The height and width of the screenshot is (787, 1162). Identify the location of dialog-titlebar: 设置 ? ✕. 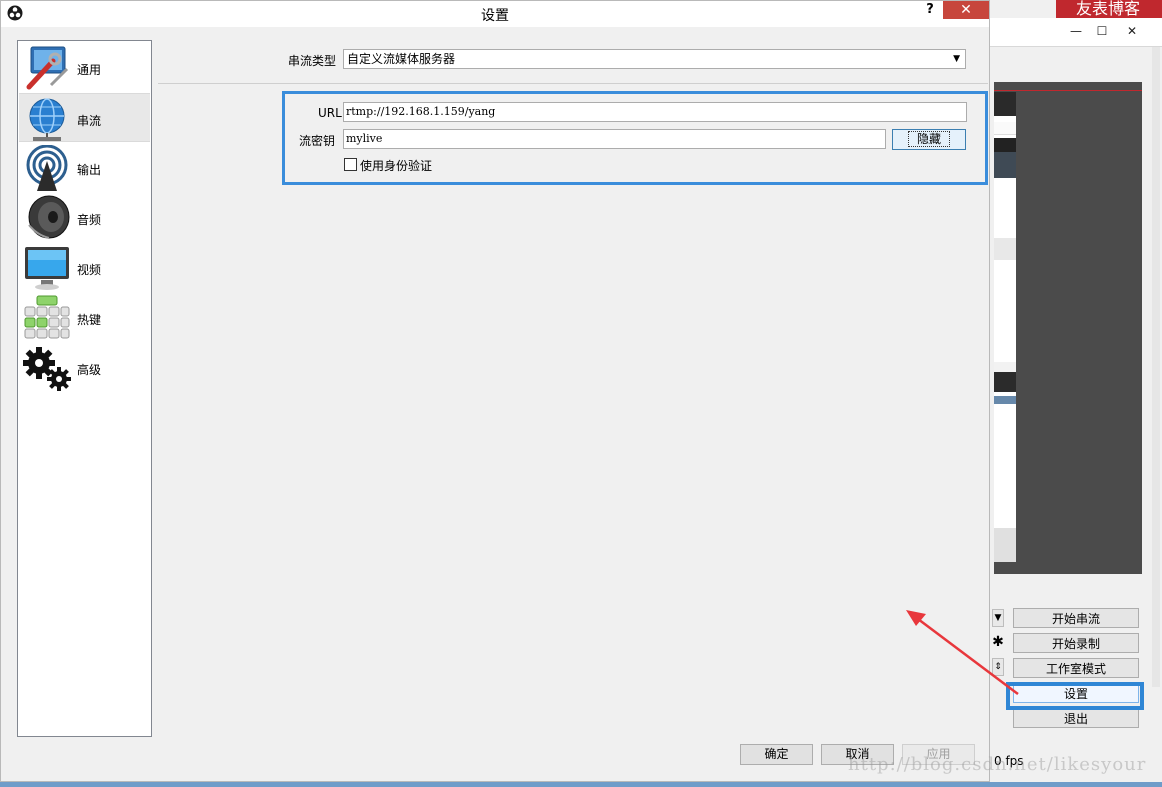
(495, 14).